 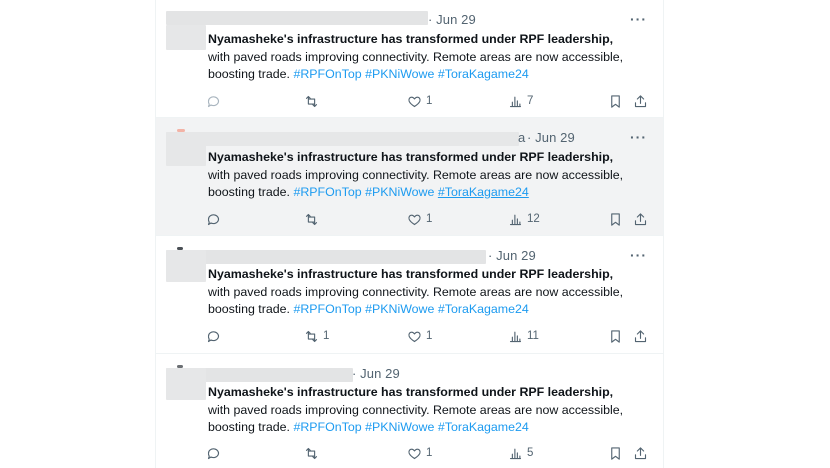 I want to click on views-button: 5, so click(x=520, y=453).